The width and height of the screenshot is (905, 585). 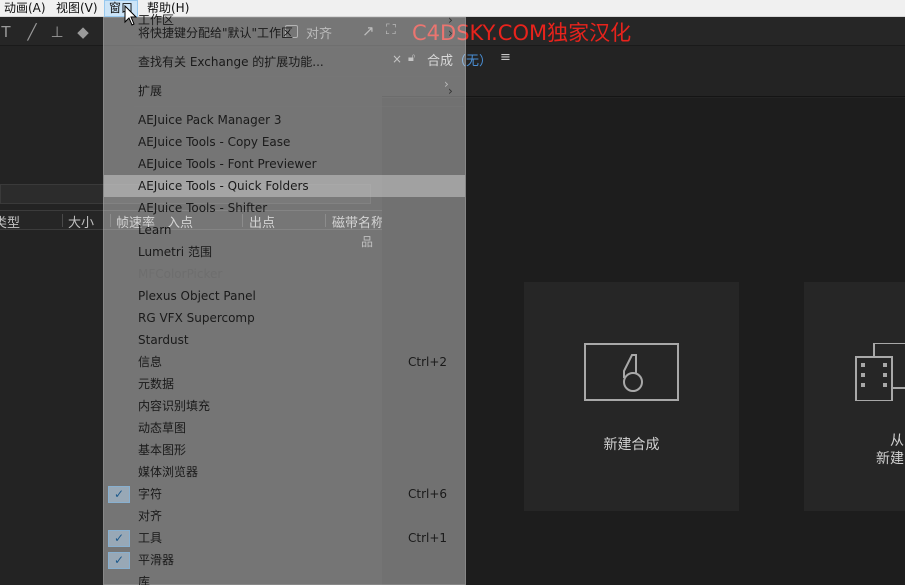 I want to click on menu-item-tools: ✓ 工具 Ctrl+1, so click(x=284, y=538).